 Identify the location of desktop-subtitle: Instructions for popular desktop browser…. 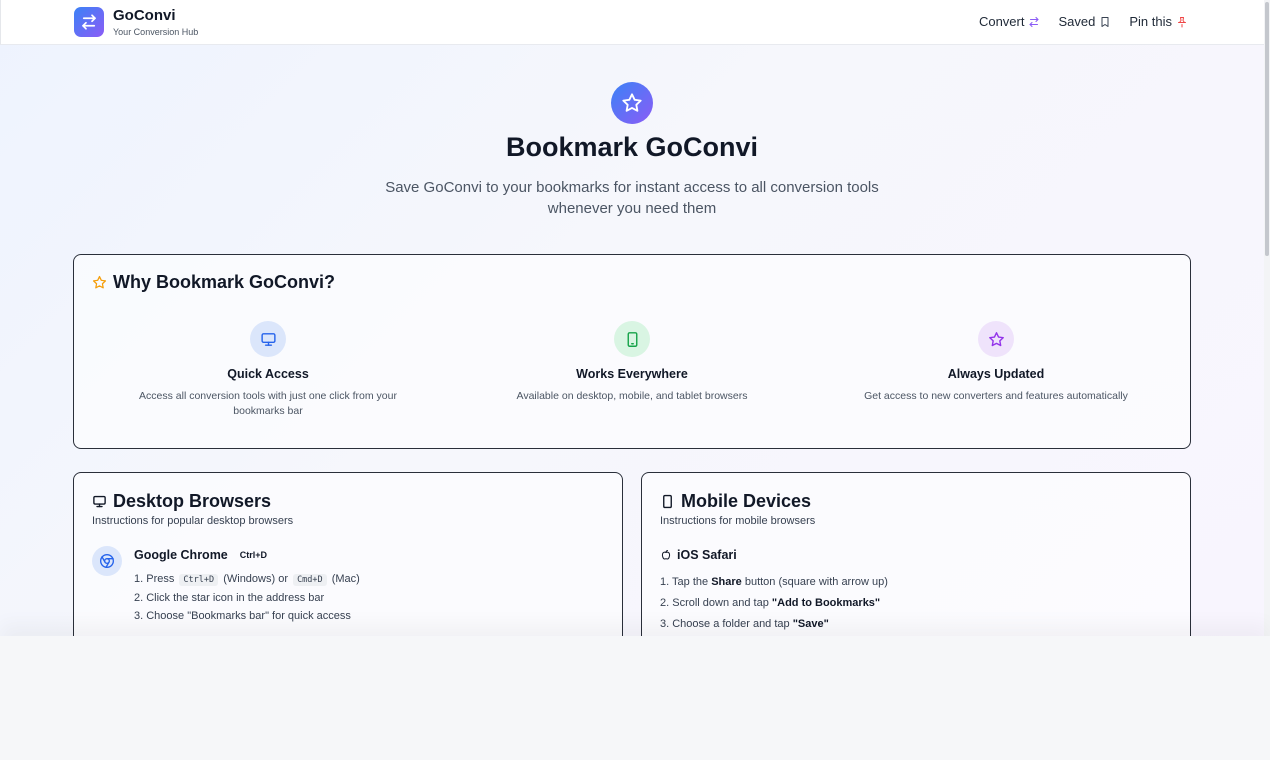
(193, 521).